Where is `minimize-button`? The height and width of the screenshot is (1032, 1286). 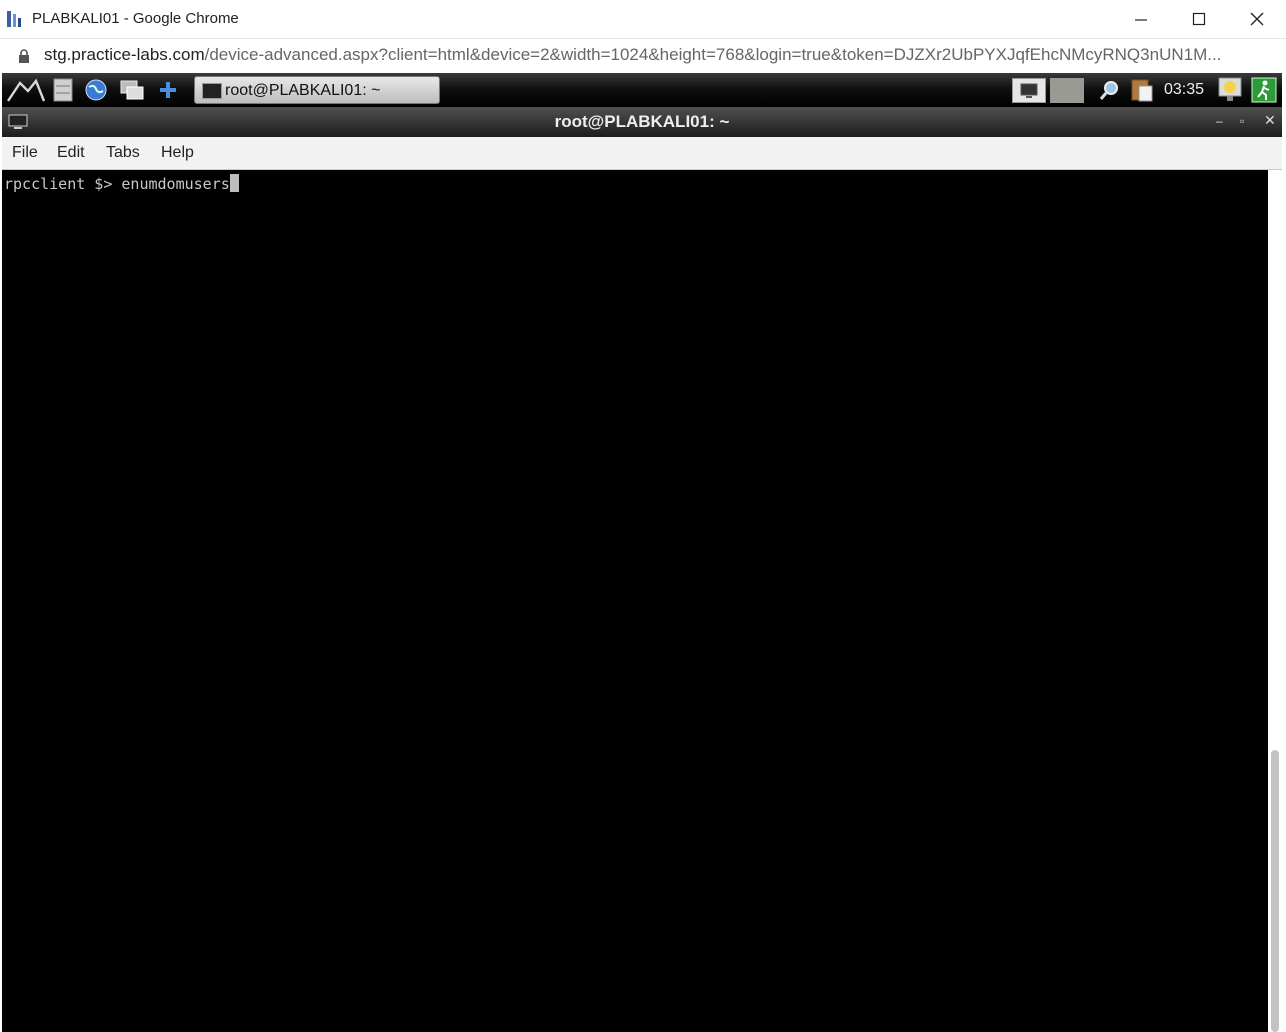 minimize-button is located at coordinates (1141, 19).